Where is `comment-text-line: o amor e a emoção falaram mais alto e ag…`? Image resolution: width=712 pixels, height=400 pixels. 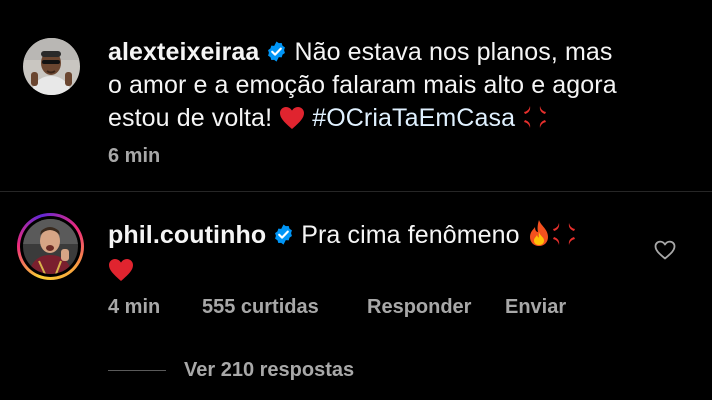 comment-text-line: o amor e a emoção falaram mais alto e ag… is located at coordinates (362, 85).